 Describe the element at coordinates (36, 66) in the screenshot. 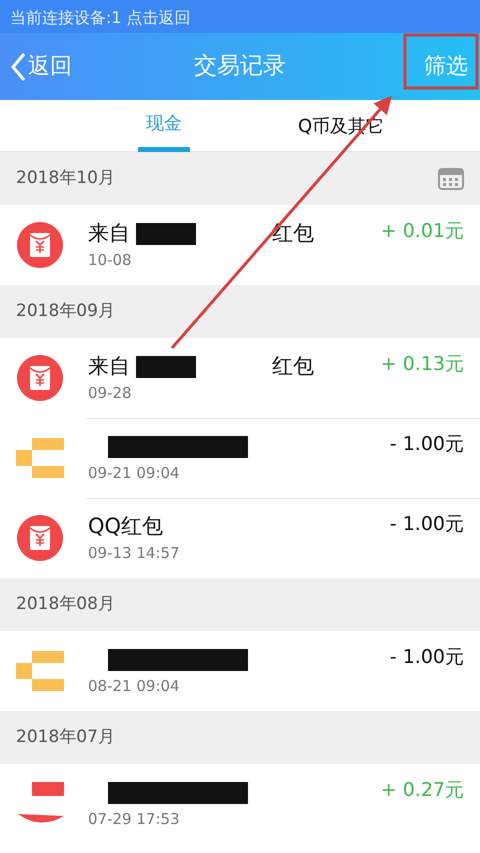

I see `back-button: 返回` at that location.